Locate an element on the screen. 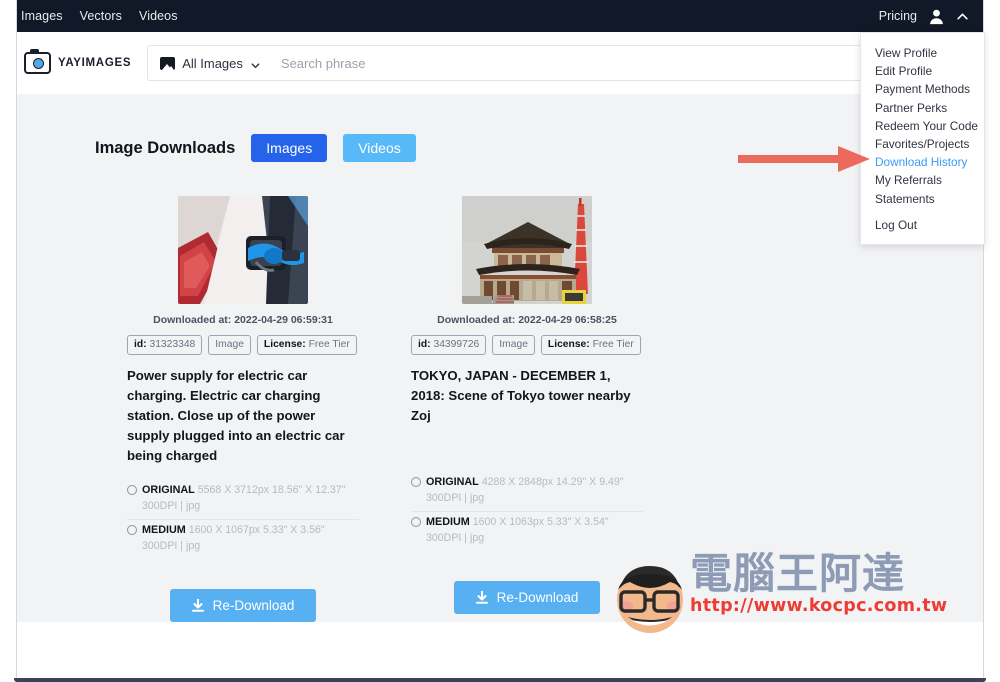 The image size is (1000, 682). id-badge: id: 34399726 is located at coordinates (449, 345).